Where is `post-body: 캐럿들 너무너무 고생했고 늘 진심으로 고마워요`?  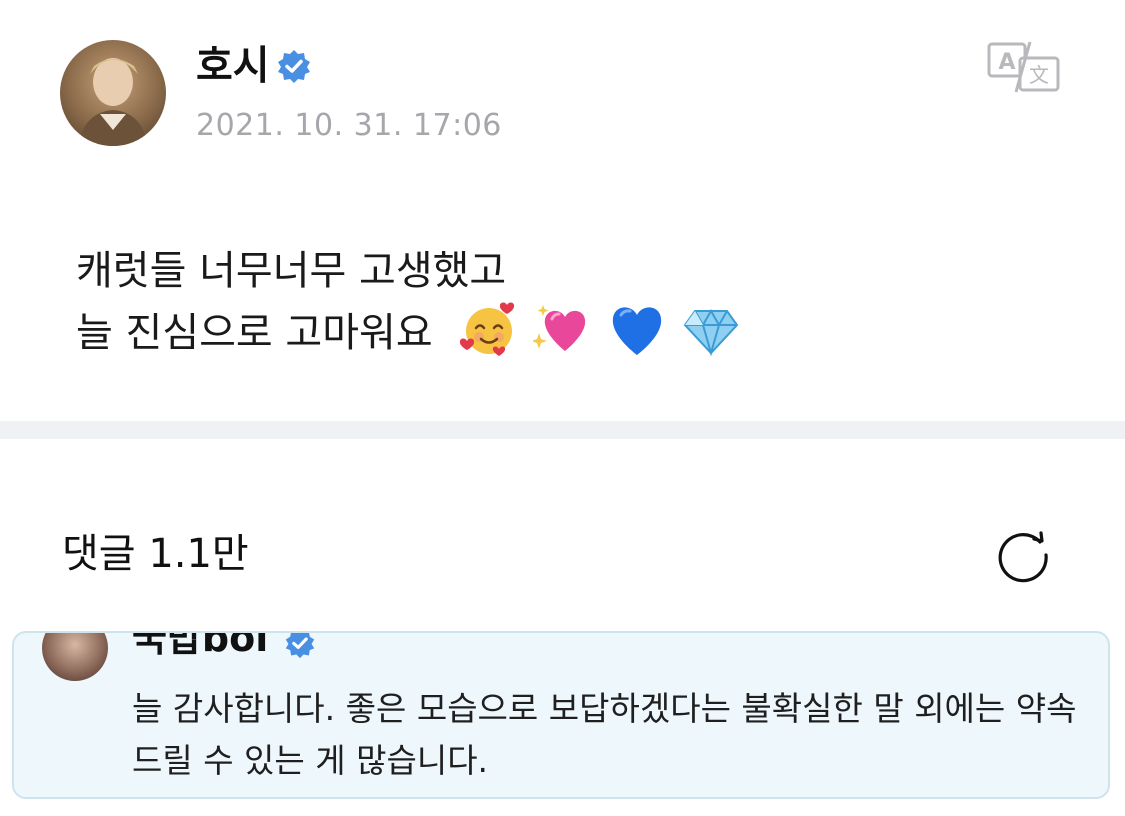 post-body: 캐럿들 너무너무 고생했고 늘 진심으로 고마워요 is located at coordinates (408, 302).